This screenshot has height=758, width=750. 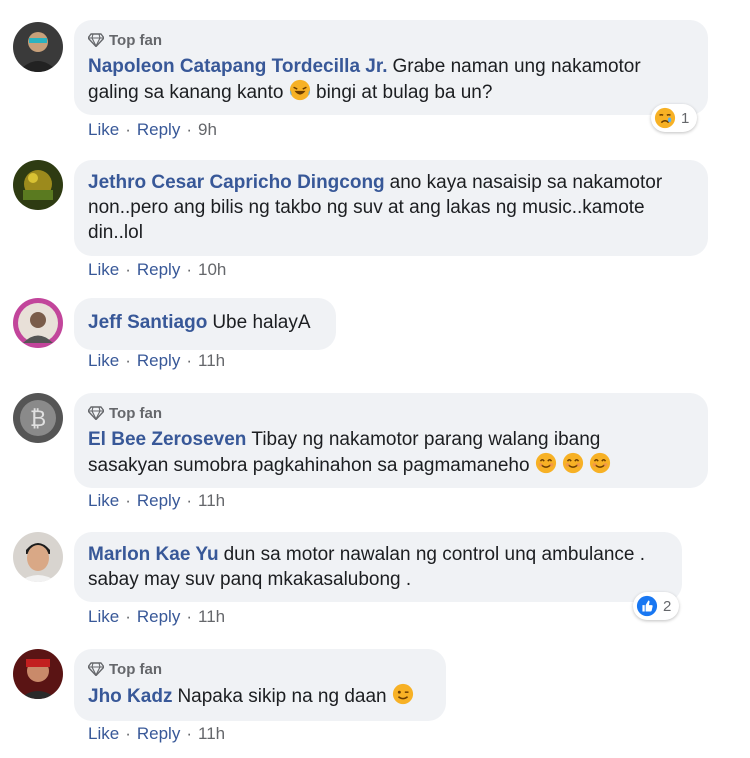 What do you see at coordinates (130, 696) in the screenshot?
I see `comment-author: Jho Kadz` at bounding box center [130, 696].